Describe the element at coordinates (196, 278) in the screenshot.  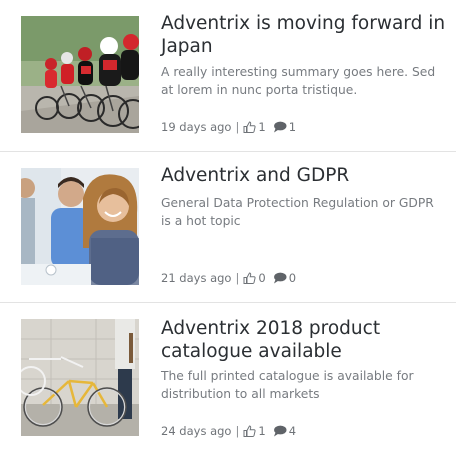
I see `article-age: 21 days ago` at that location.